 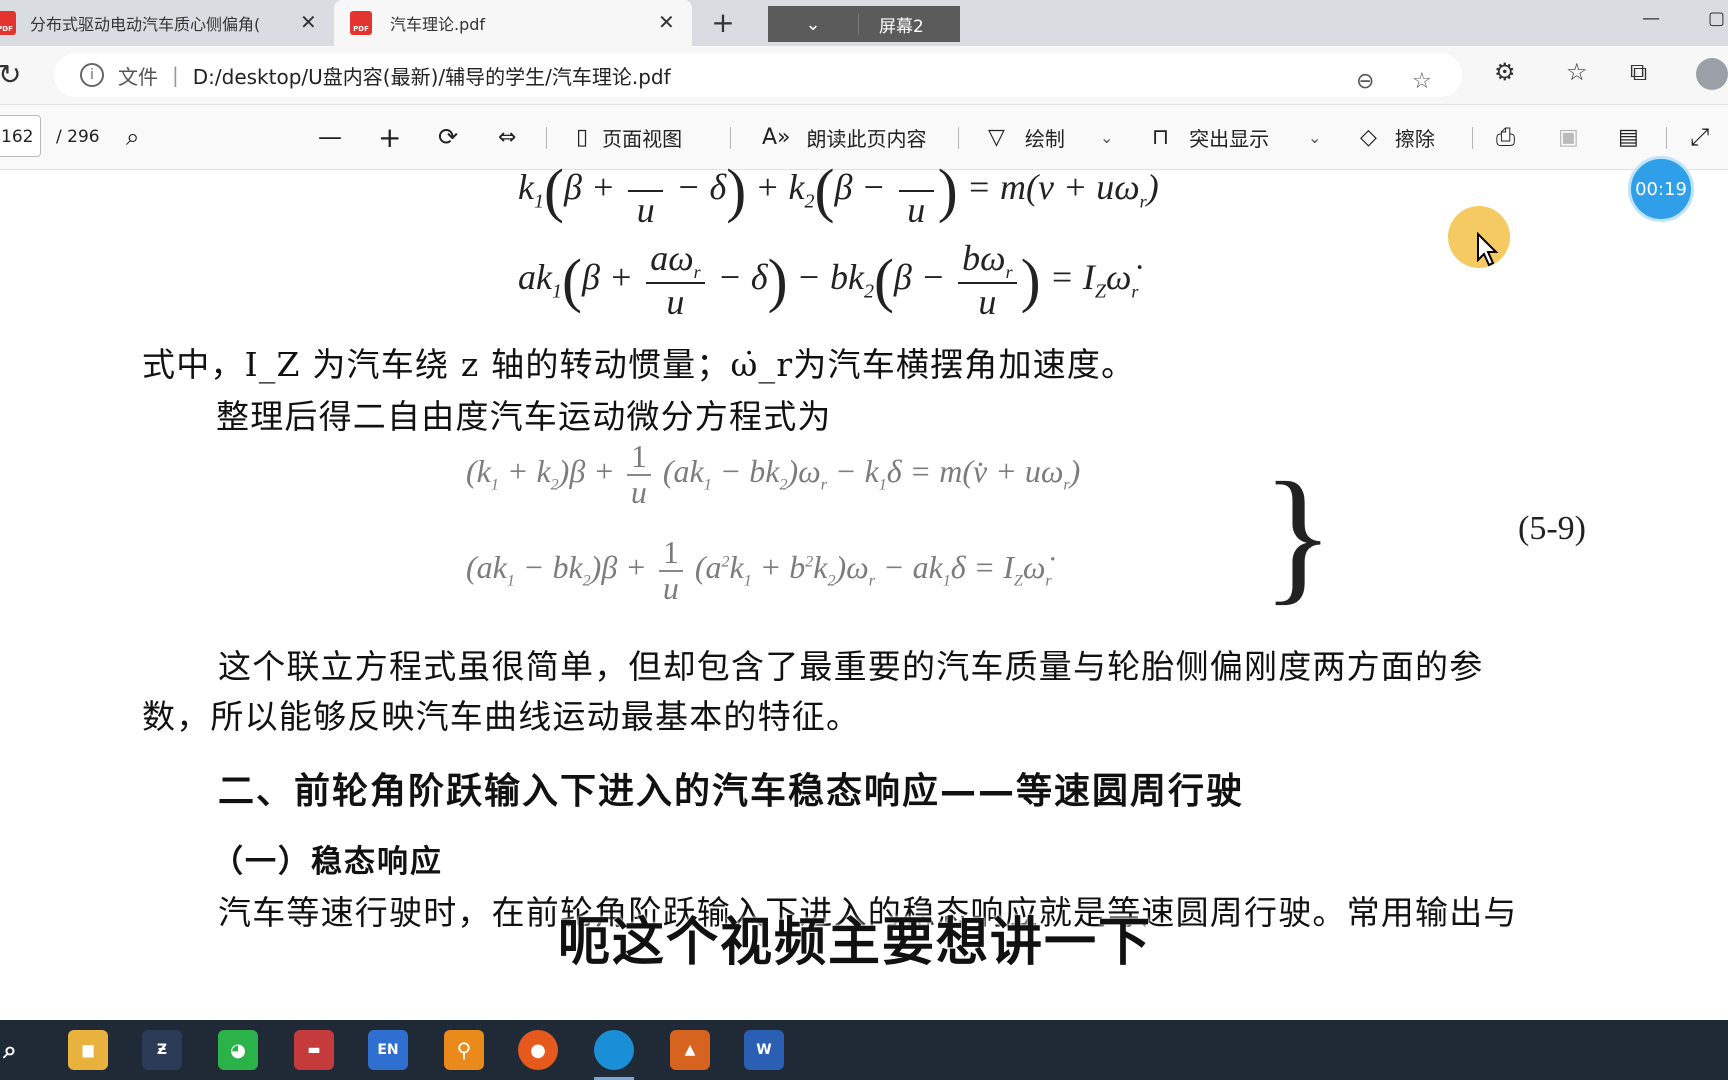 What do you see at coordinates (92, 75) in the screenshot?
I see `info-icon: i` at bounding box center [92, 75].